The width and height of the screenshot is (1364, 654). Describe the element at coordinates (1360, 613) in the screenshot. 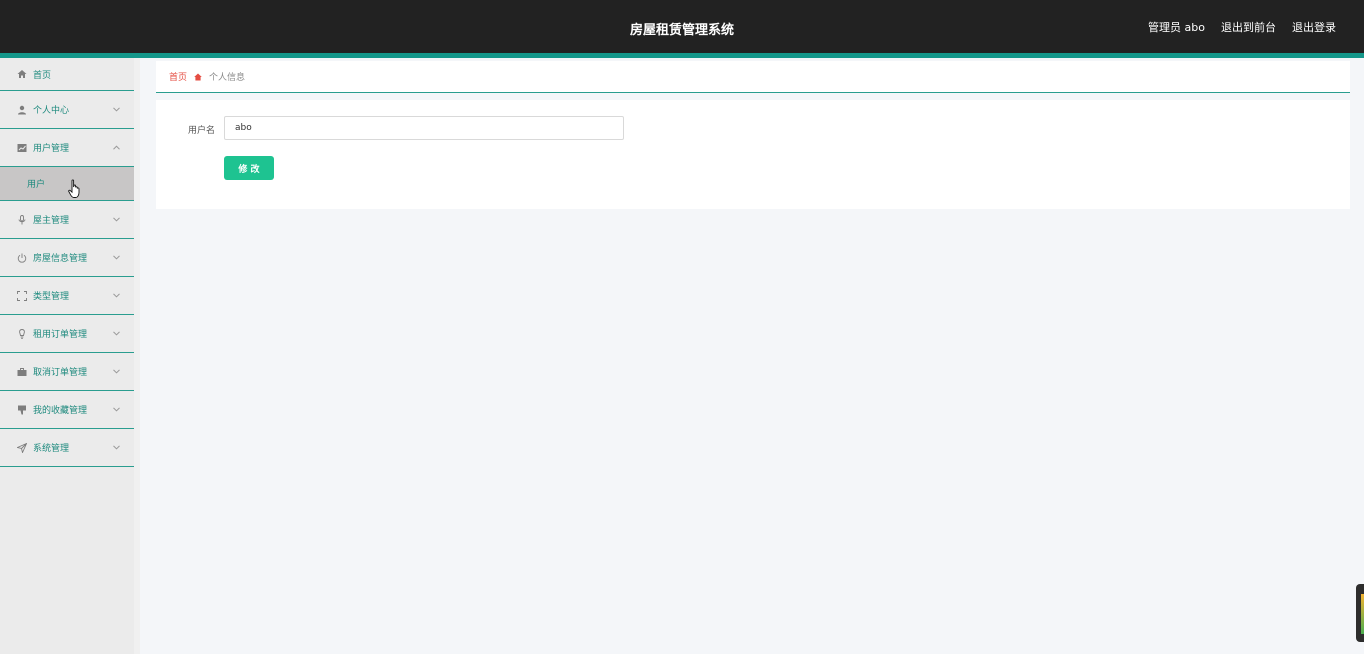

I see `floating-side-widget` at that location.